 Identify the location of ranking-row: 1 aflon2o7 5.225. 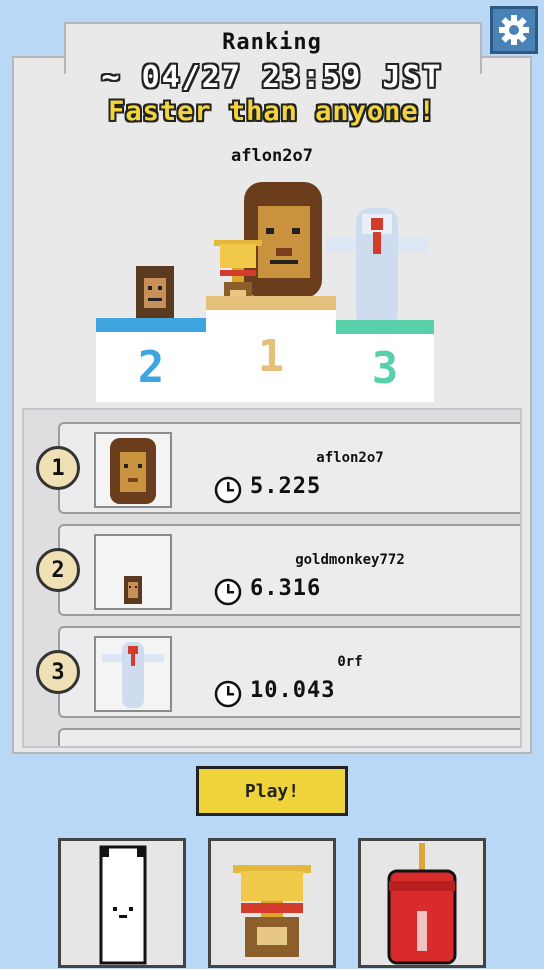
(278, 468).